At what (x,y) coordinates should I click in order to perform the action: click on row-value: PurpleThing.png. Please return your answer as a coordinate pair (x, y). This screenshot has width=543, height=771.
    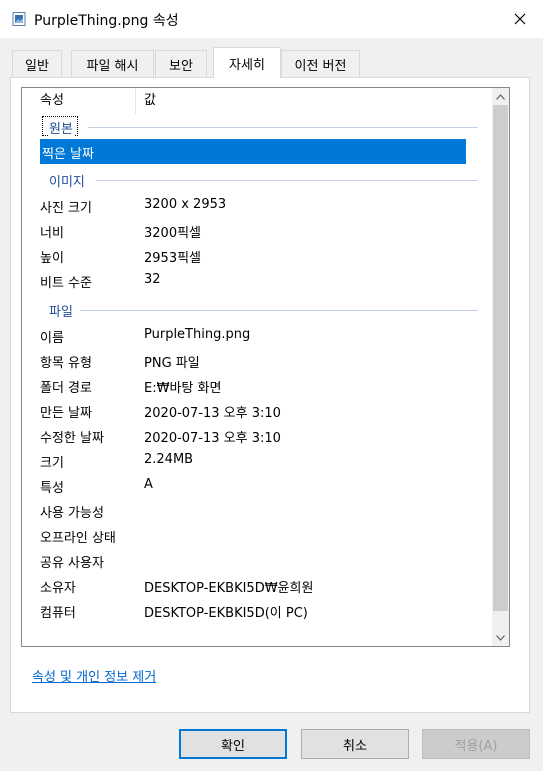
    Looking at the image, I should click on (197, 334).